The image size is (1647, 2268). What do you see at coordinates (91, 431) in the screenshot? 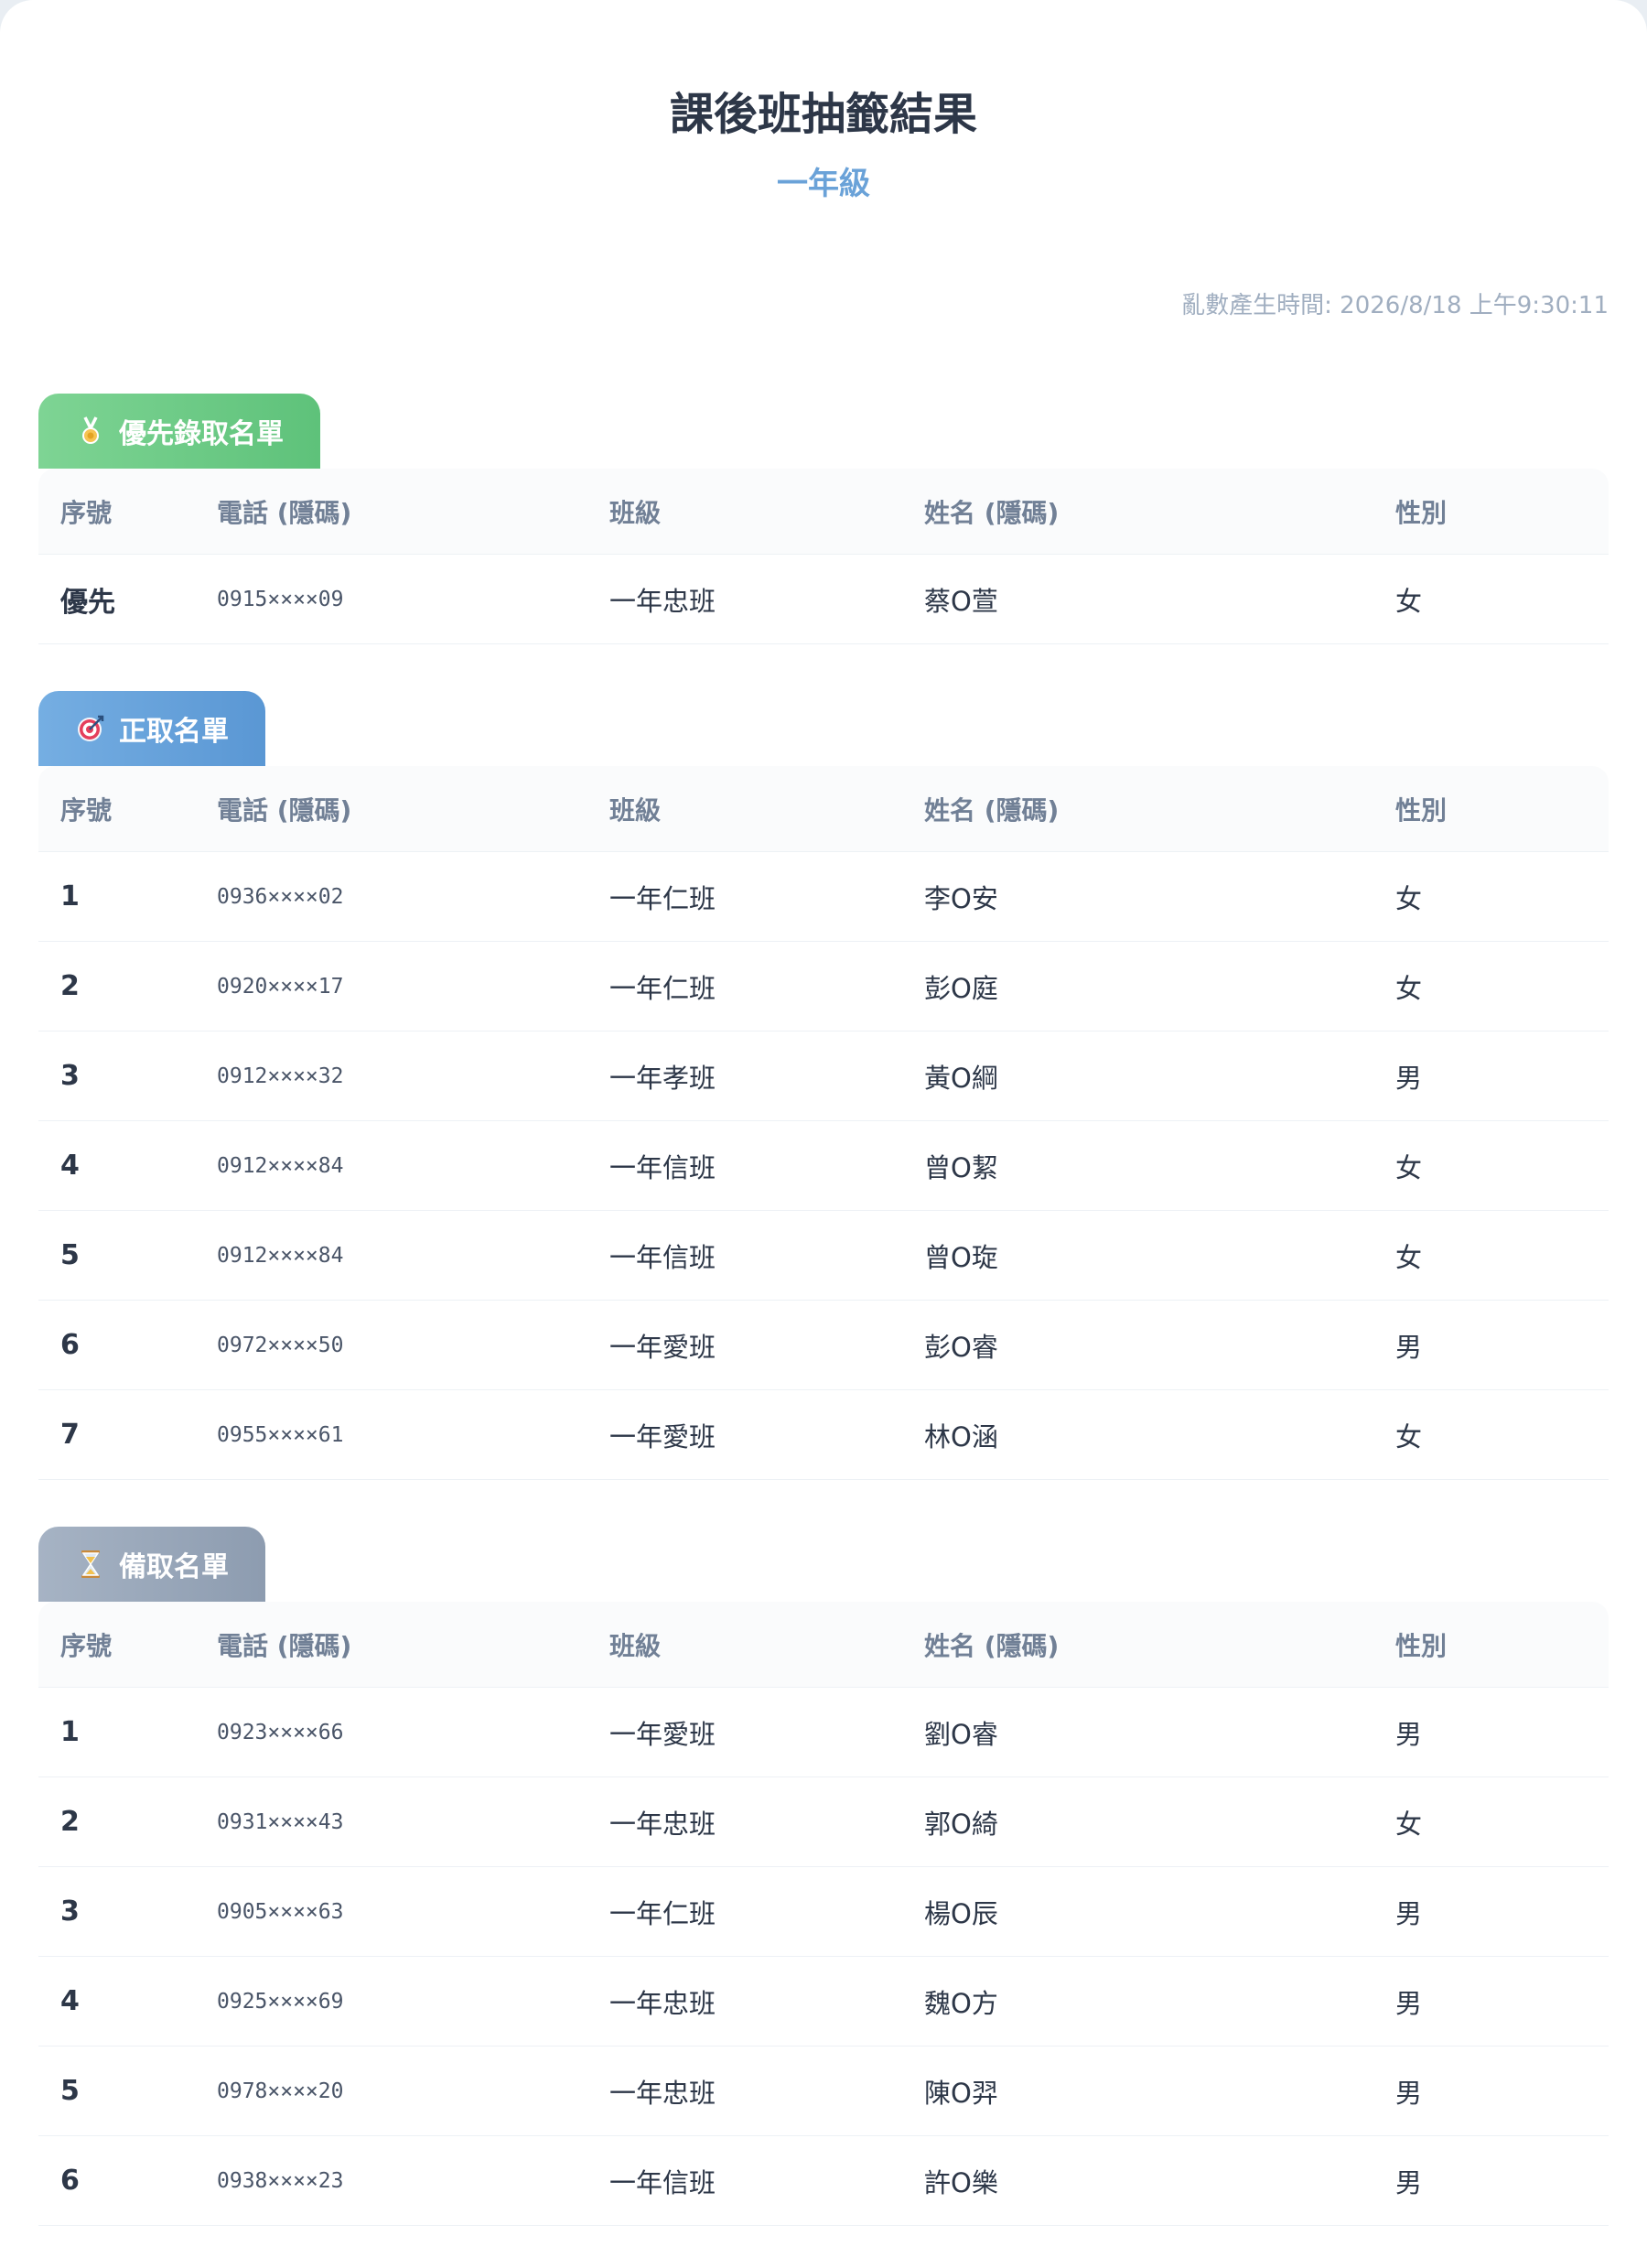
I see `medal-icon` at bounding box center [91, 431].